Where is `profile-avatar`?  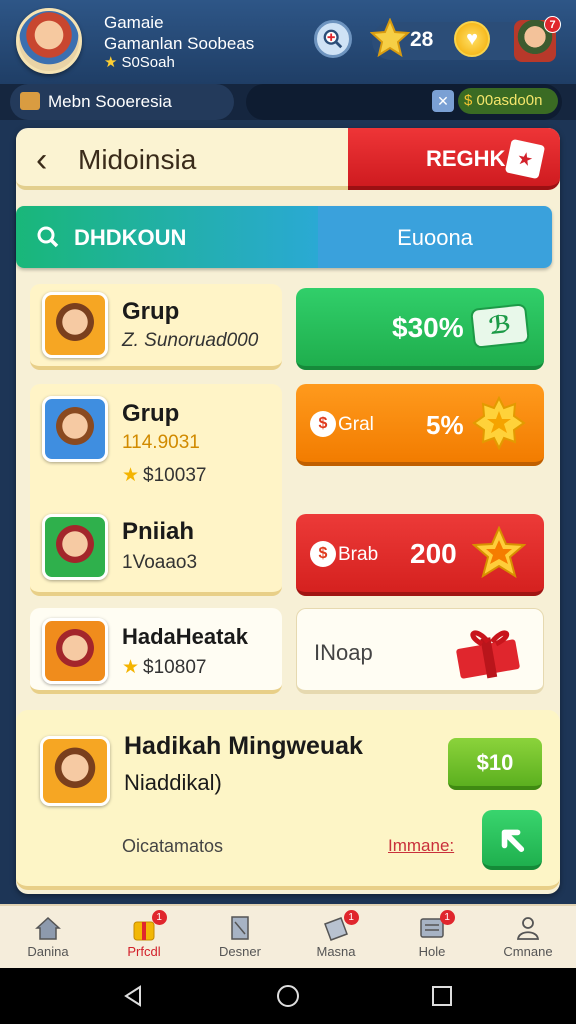
profile-avatar is located at coordinates (49, 41).